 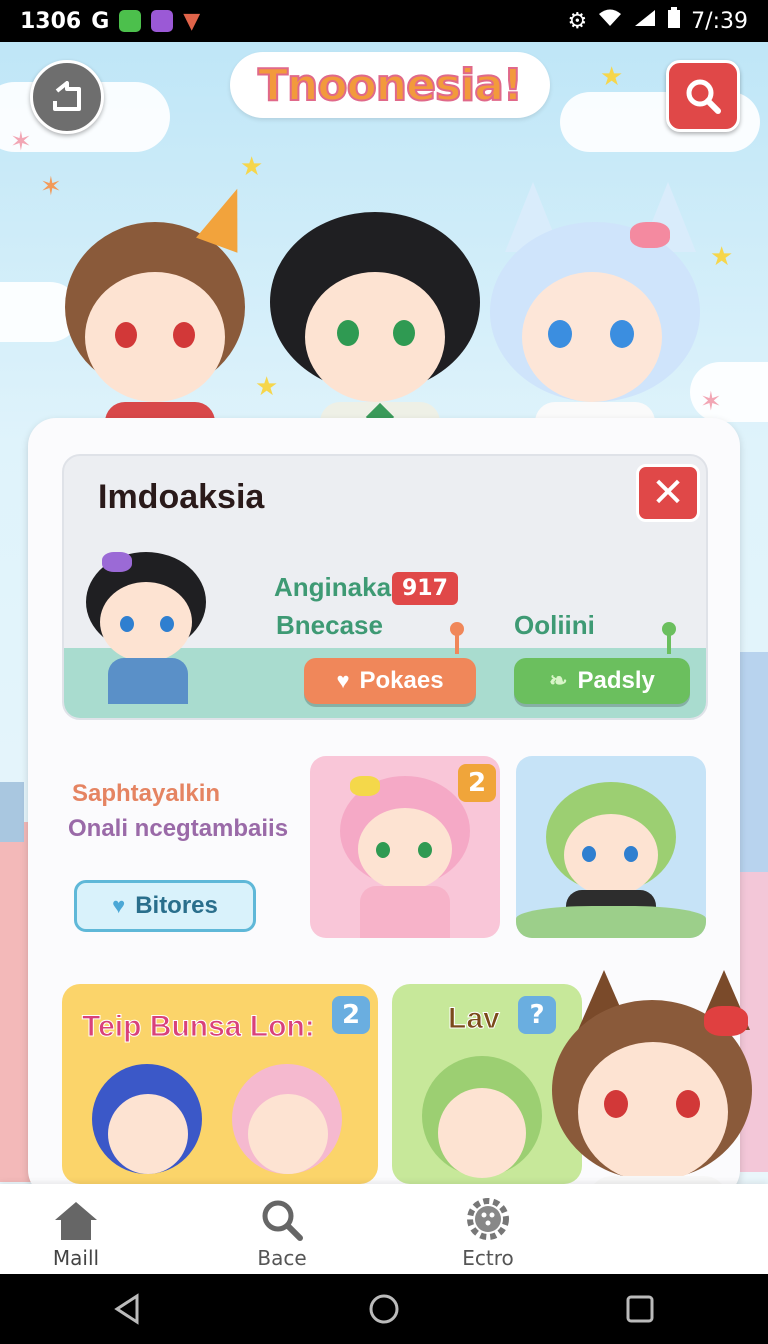 I want to click on stat-label-3: Ooliini, so click(x=554, y=625).